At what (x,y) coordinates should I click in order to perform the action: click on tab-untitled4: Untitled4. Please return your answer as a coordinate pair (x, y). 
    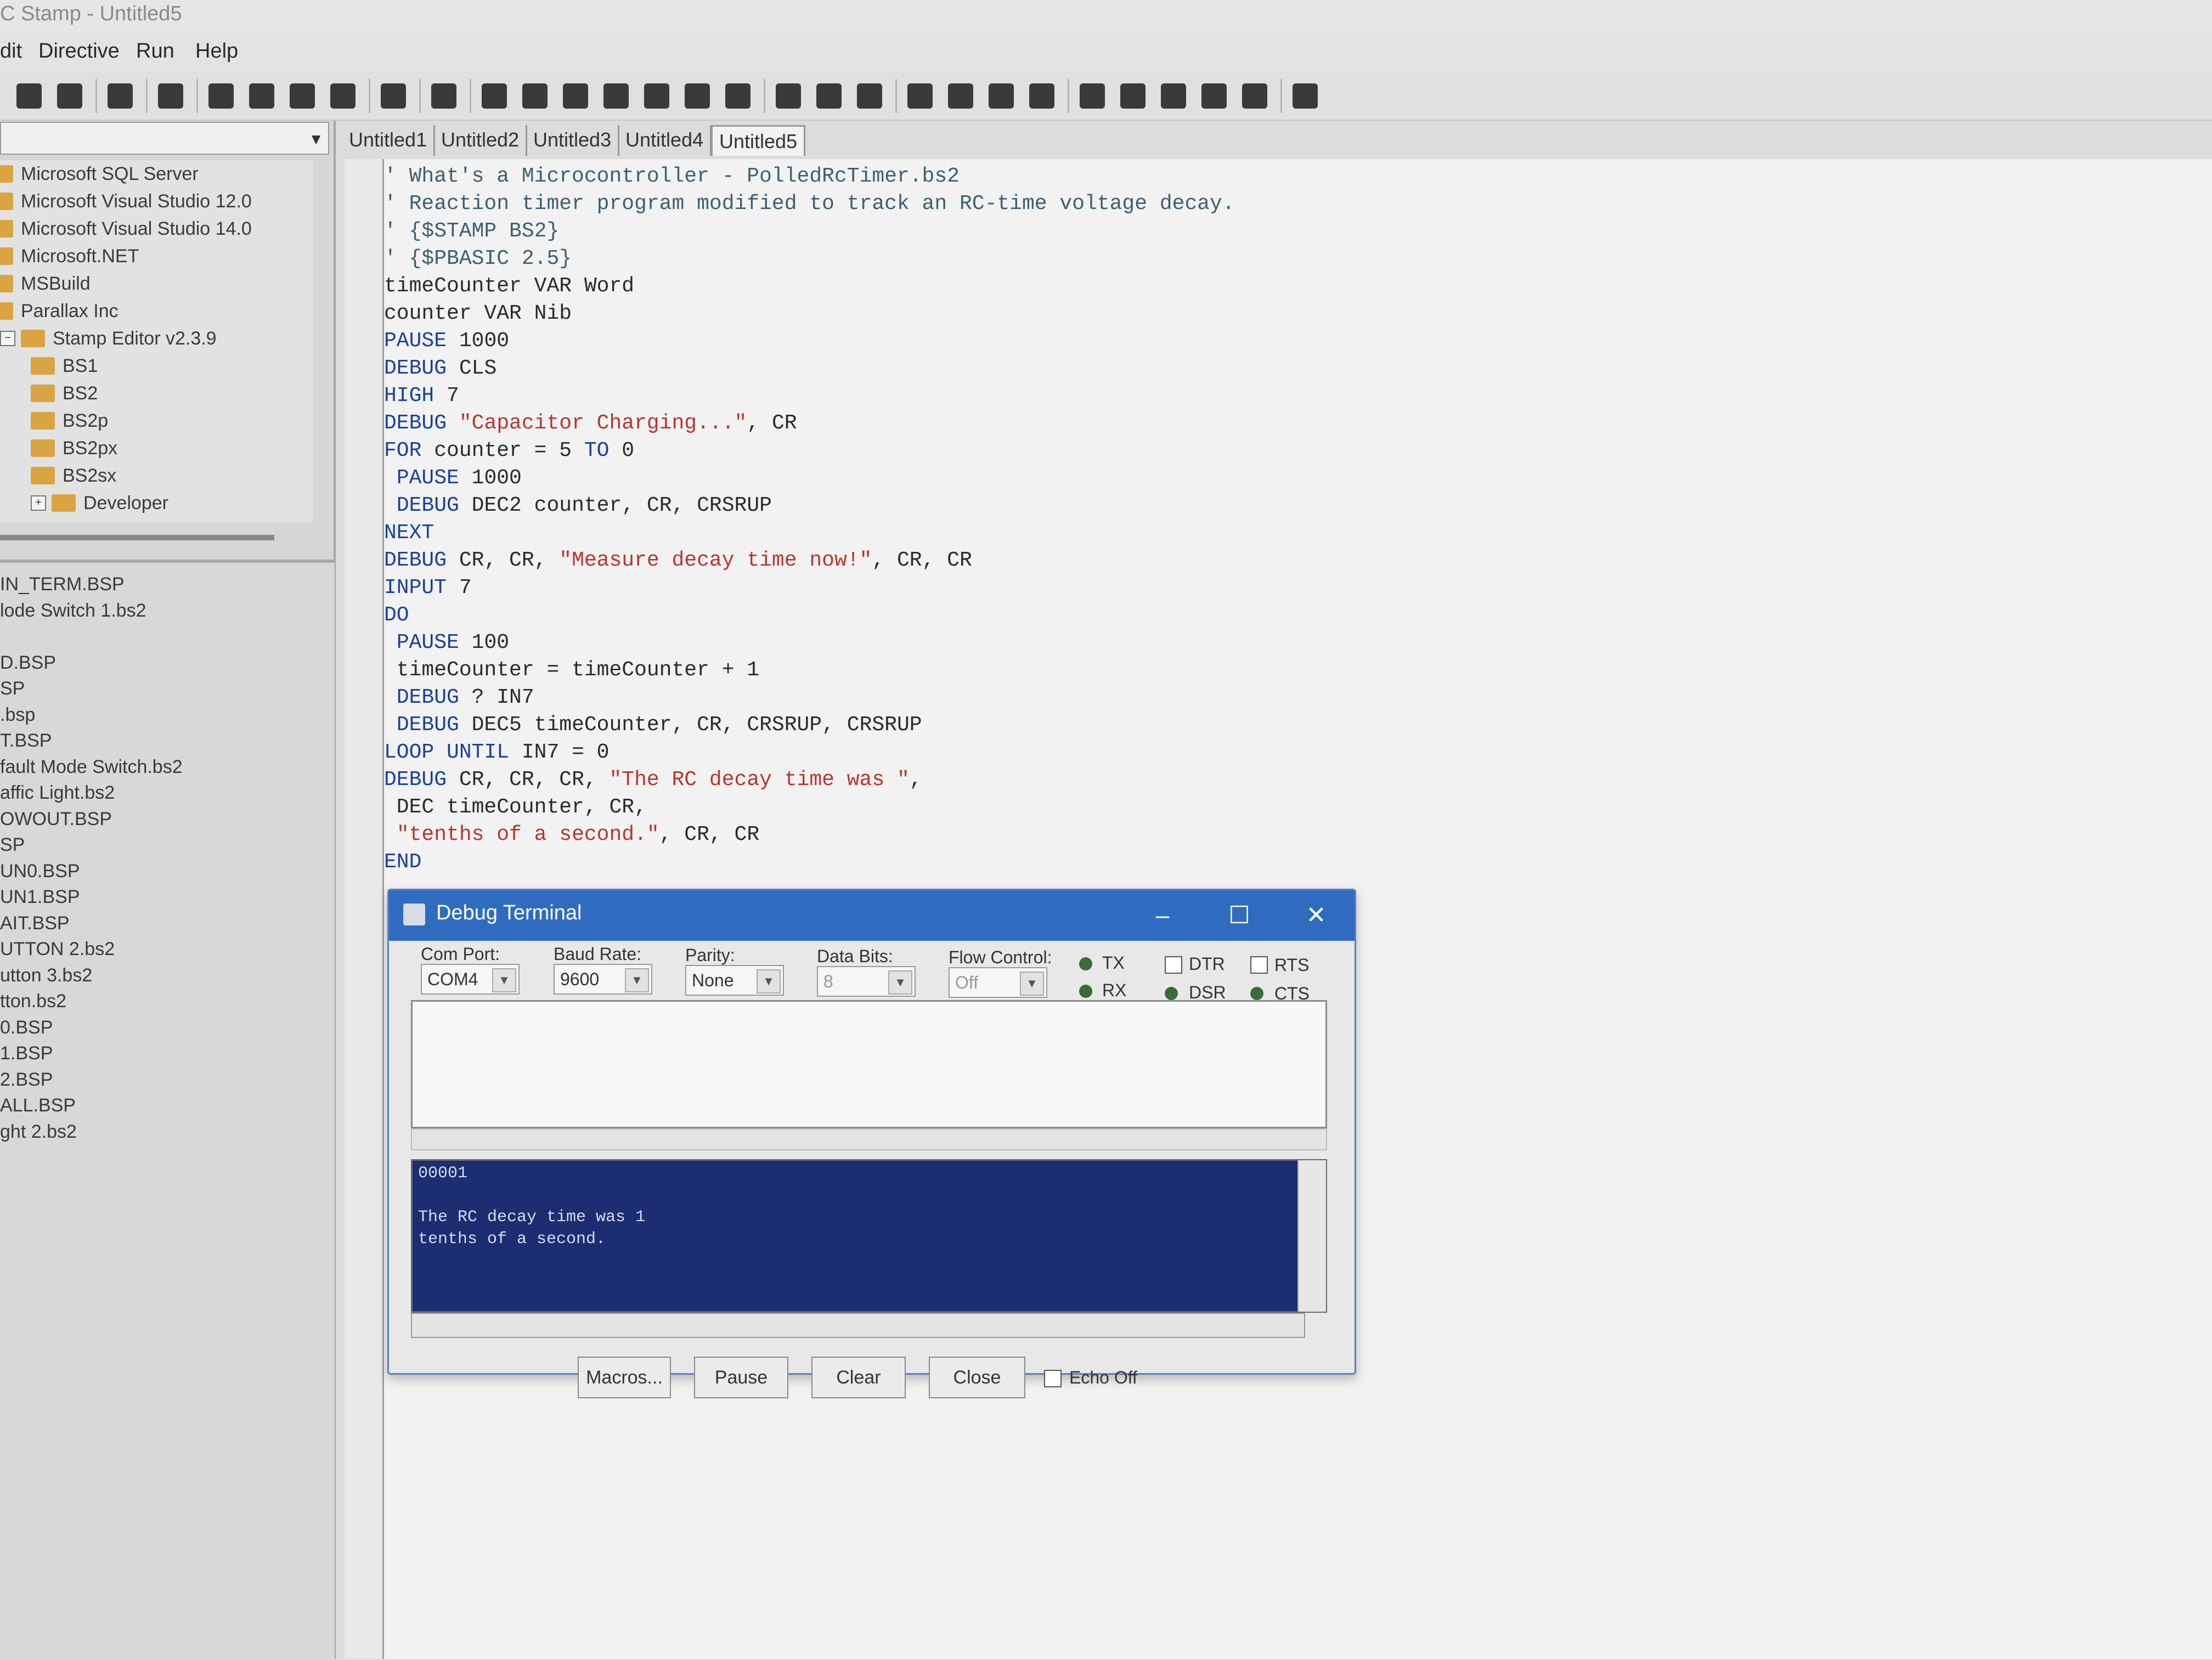
    Looking at the image, I should click on (665, 140).